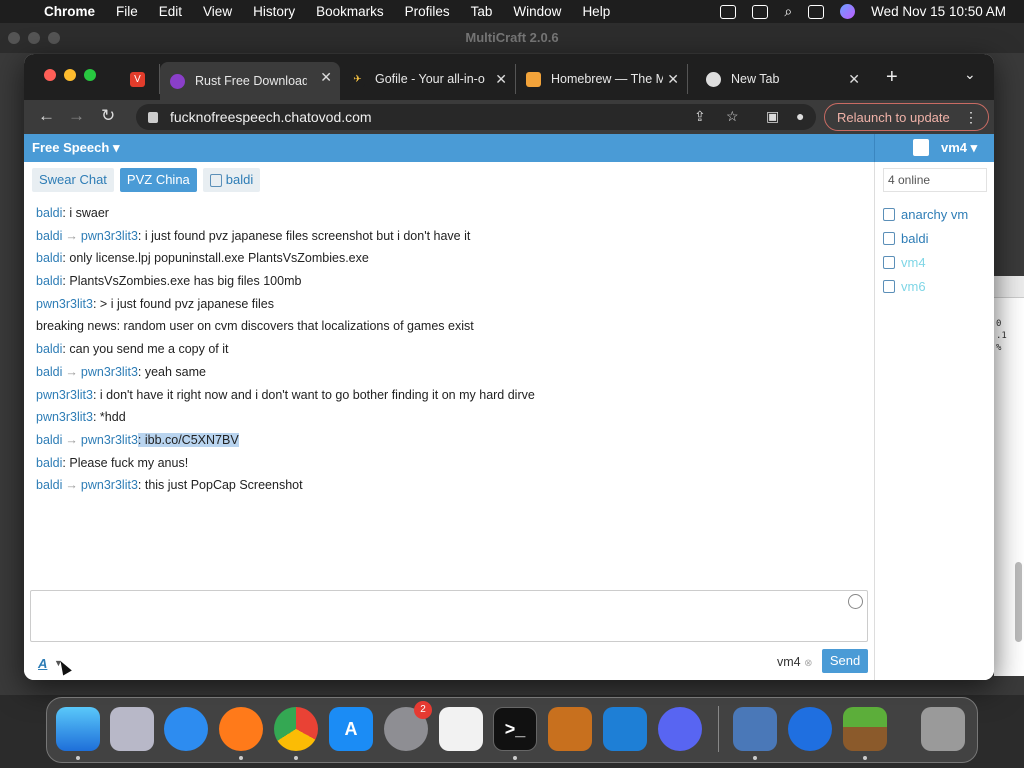 The image size is (1024, 768). What do you see at coordinates (188, 439) in the screenshot?
I see `message-text-selected: : ibb.co/C5XN7BV` at bounding box center [188, 439].